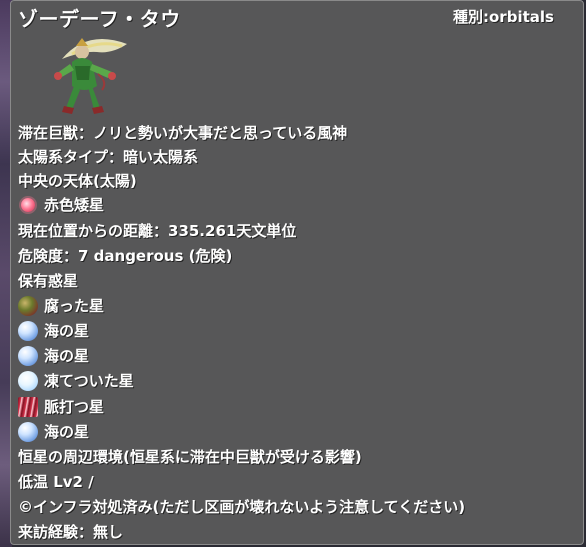 The height and width of the screenshot is (547, 586). I want to click on planet-item: 脈打つ星, so click(61, 407).